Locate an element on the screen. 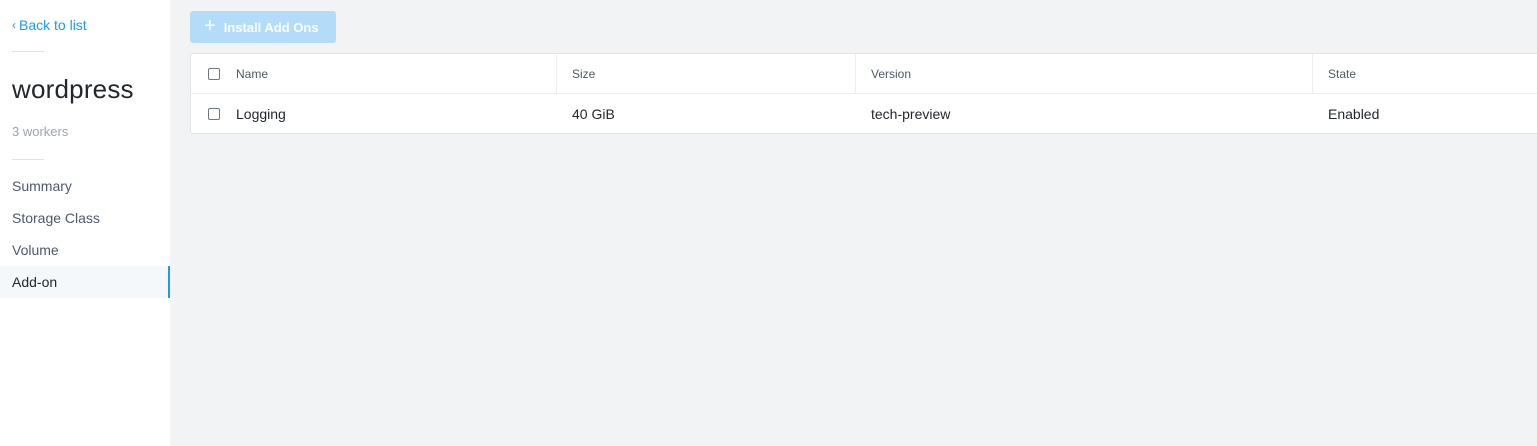 The width and height of the screenshot is (1537, 446). back-to-list-link: ‹ Back to list is located at coordinates (49, 25).